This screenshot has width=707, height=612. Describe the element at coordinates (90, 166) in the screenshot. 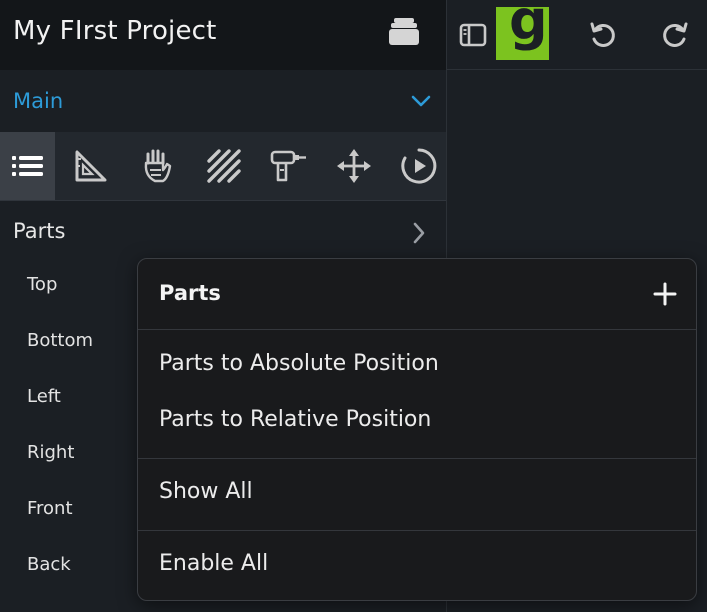

I see `set-square-icon` at that location.